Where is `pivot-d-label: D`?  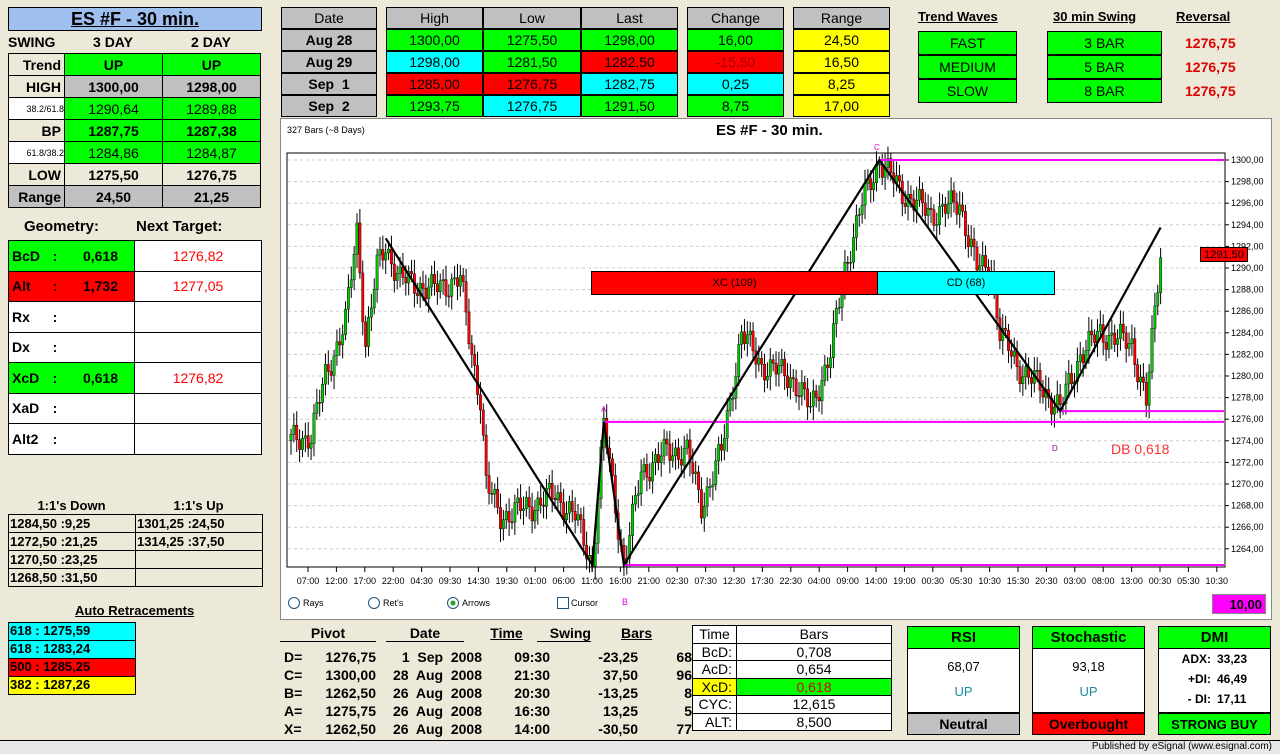
pivot-d-label: D is located at coordinates (1055, 448).